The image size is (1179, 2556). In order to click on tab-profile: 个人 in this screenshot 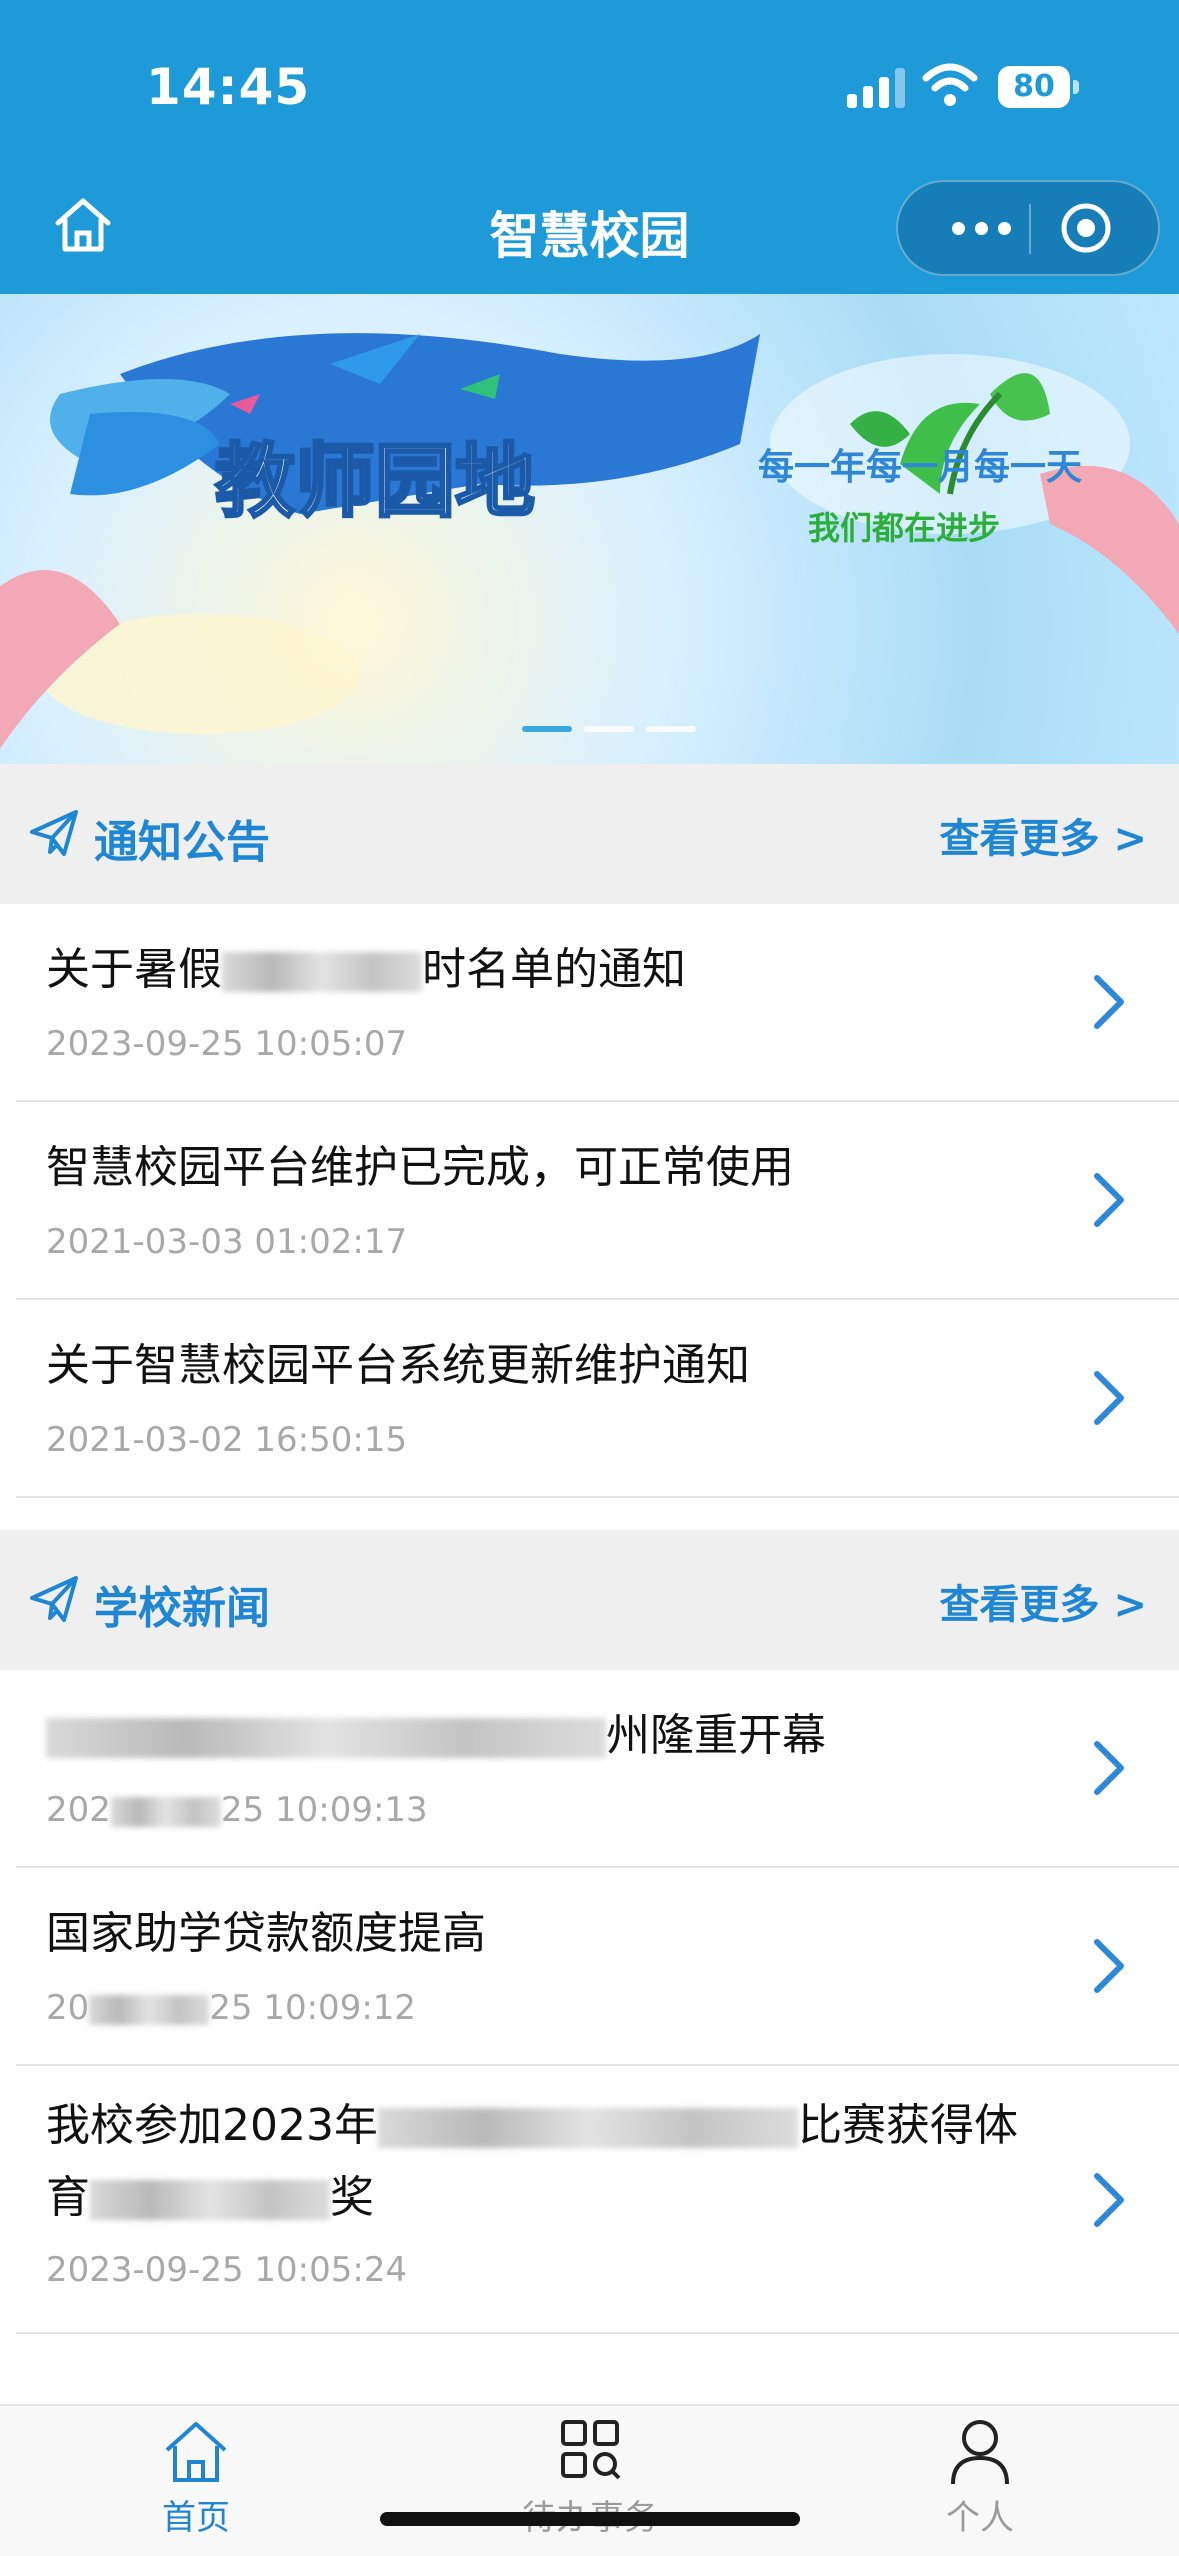, I will do `click(980, 2477)`.